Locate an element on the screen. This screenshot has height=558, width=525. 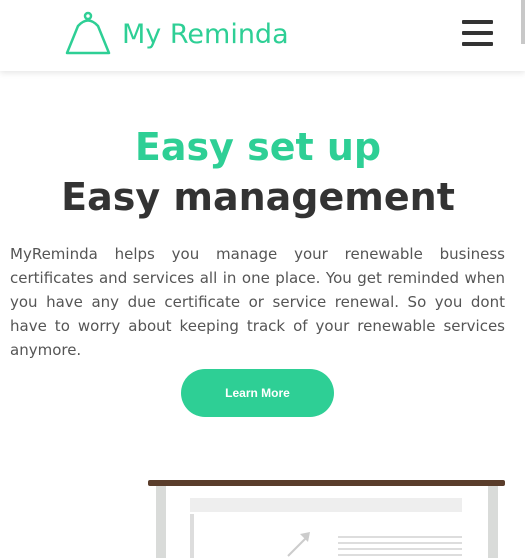
illustration-right-post is located at coordinates (493, 522).